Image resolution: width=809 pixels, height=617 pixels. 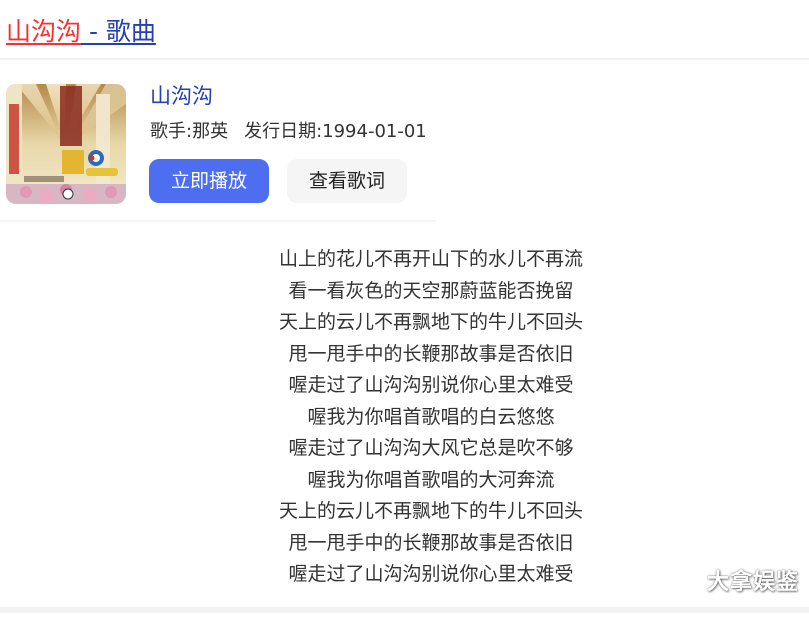 I want to click on result-title-link: 山沟沟 - 歌曲, so click(x=81, y=32).